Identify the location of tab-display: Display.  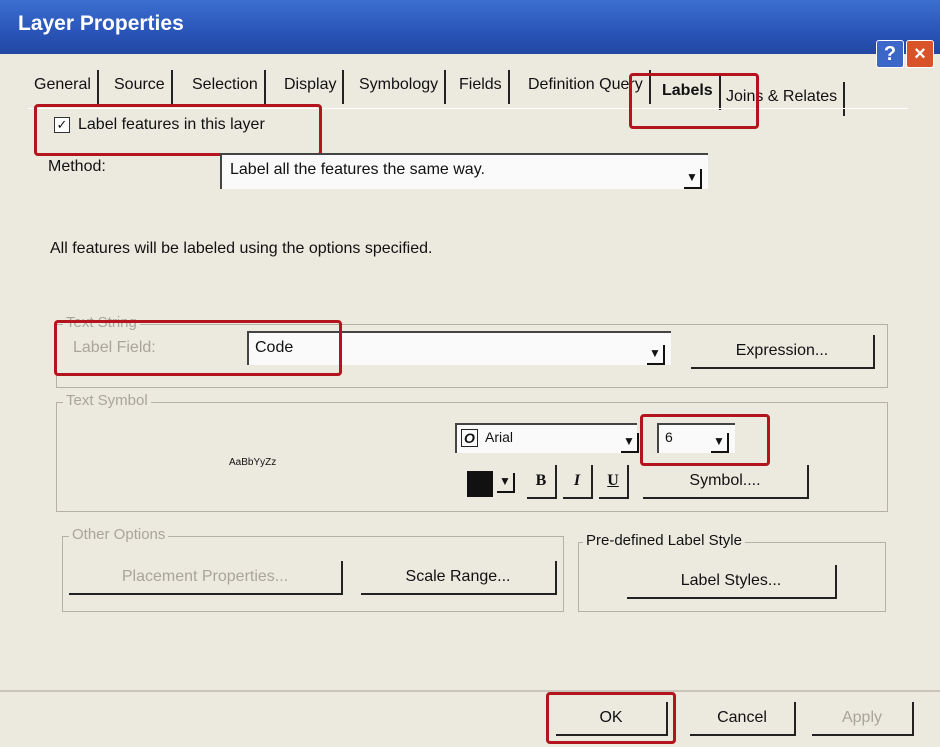
(311, 87).